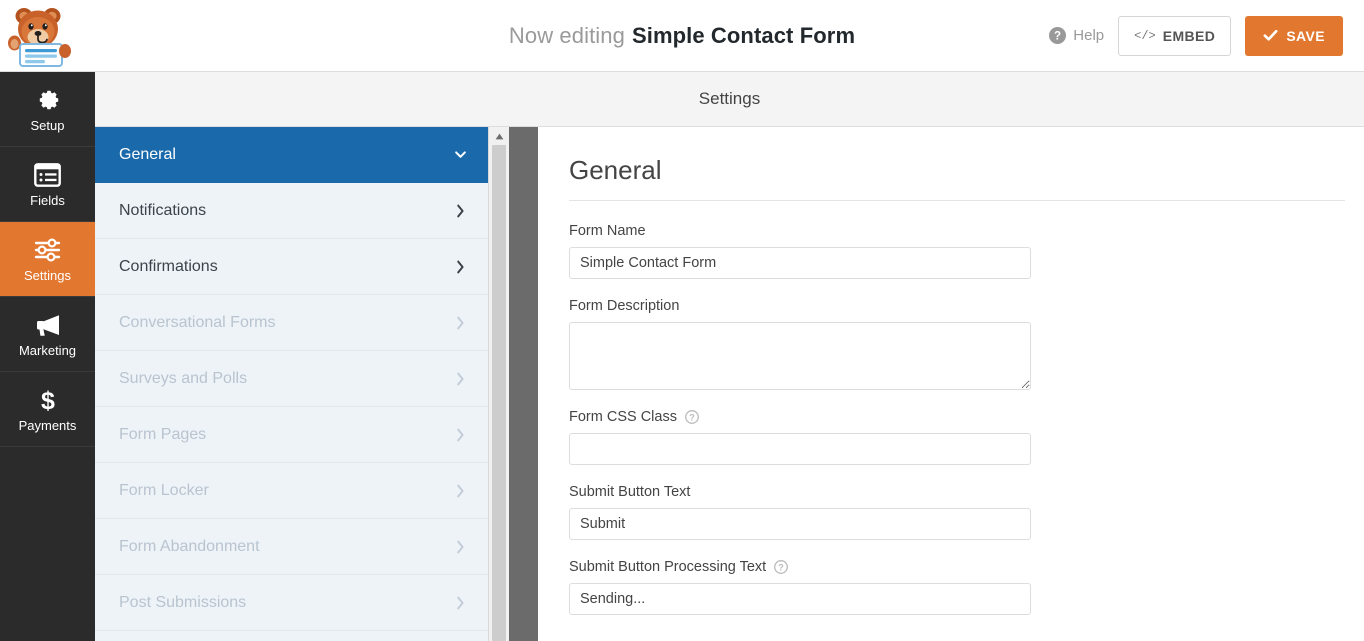 The image size is (1364, 641). I want to click on submit-button-text-label: Submit Button Text, so click(630, 492).